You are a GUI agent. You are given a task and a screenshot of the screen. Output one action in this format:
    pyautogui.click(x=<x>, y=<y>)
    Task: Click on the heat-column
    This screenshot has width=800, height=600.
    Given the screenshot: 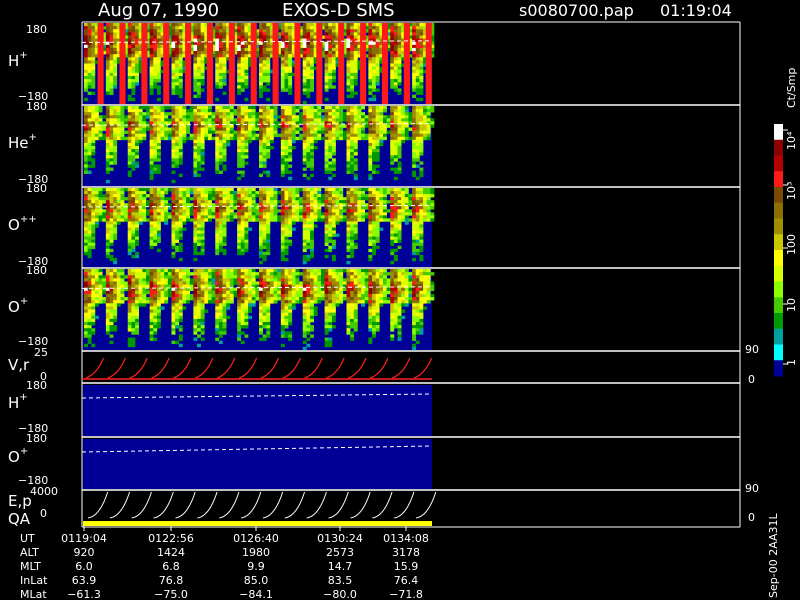 What is the action you would take?
    pyautogui.click(x=297, y=63)
    